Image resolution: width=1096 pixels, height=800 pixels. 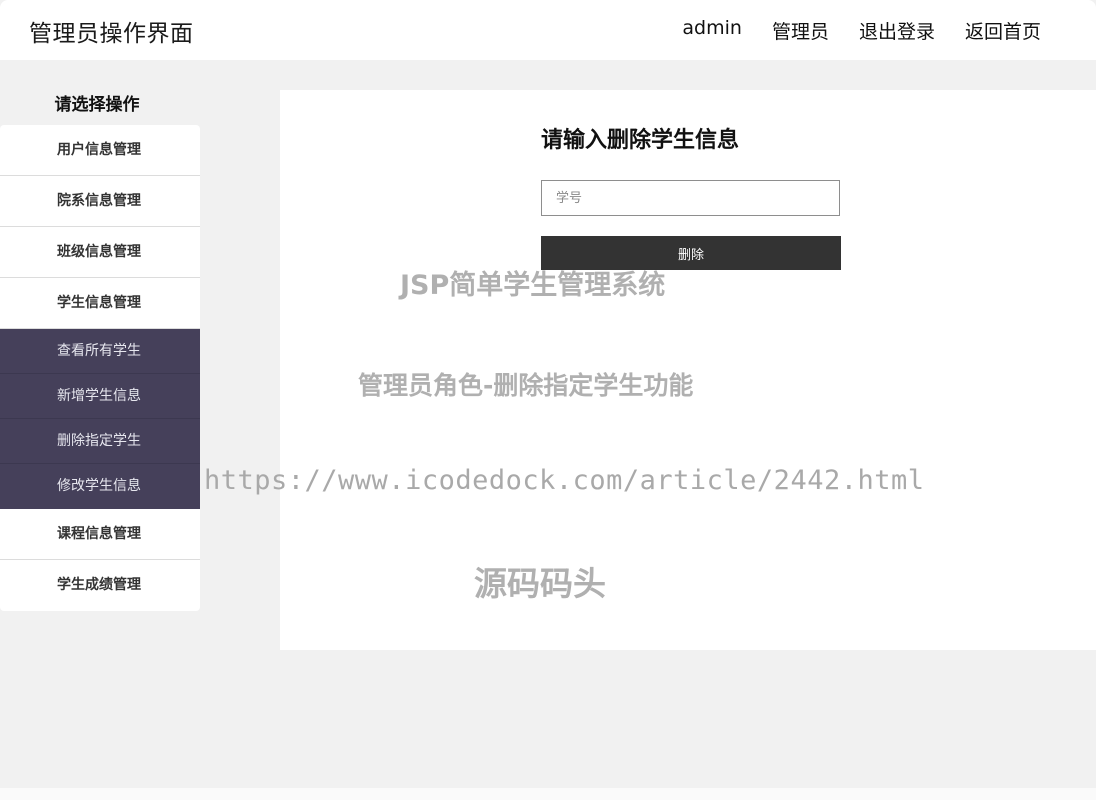 I want to click on top-header: 管理员操作界面 admin 管理员 退出登录 返回首页, so click(x=548, y=30).